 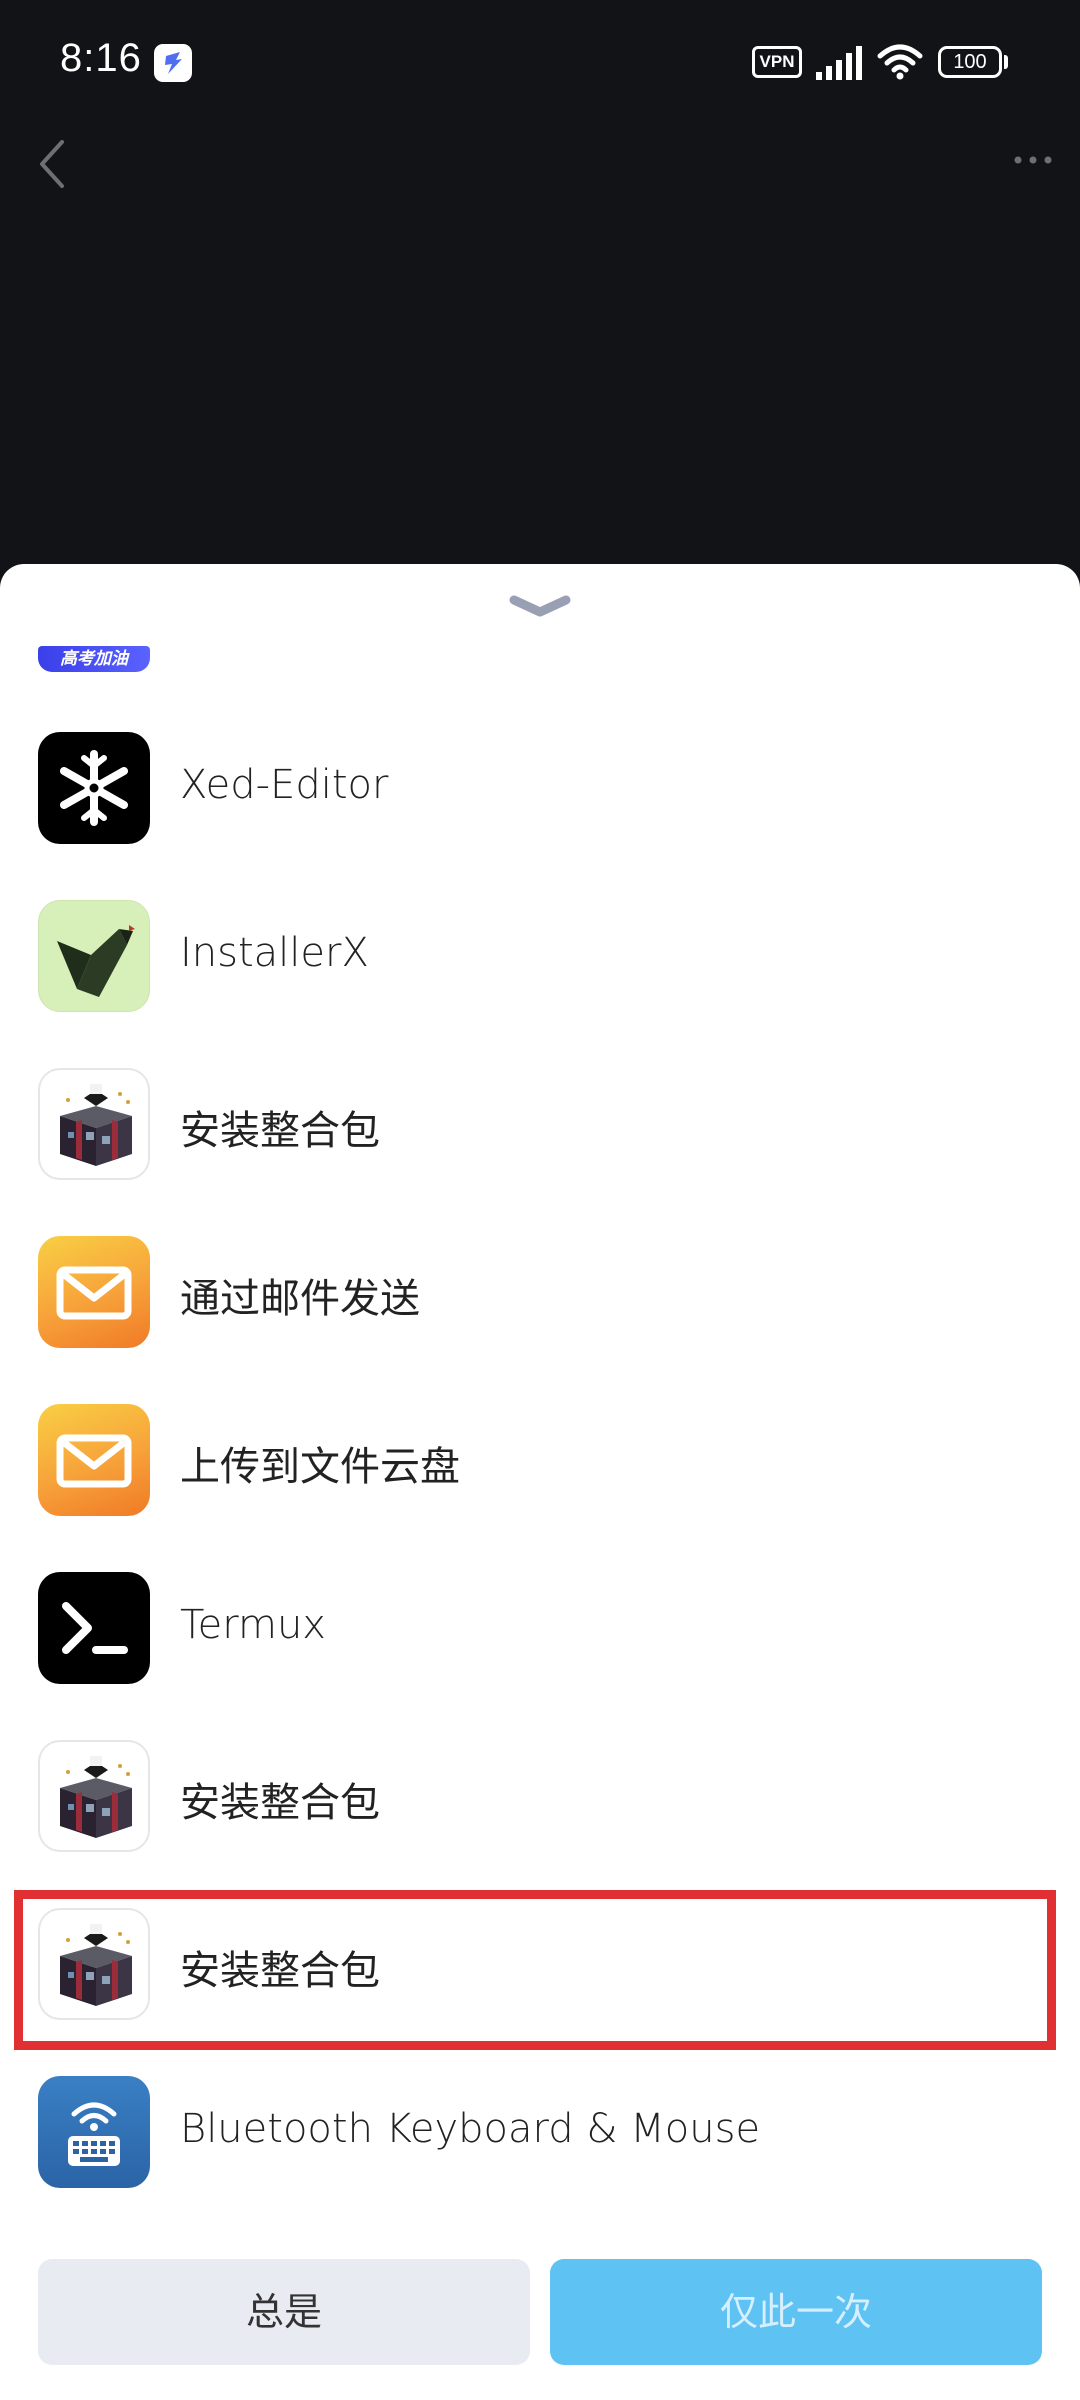 What do you see at coordinates (470, 2129) in the screenshot?
I see `app-label: Bluetooth Keyboard & Mouse` at bounding box center [470, 2129].